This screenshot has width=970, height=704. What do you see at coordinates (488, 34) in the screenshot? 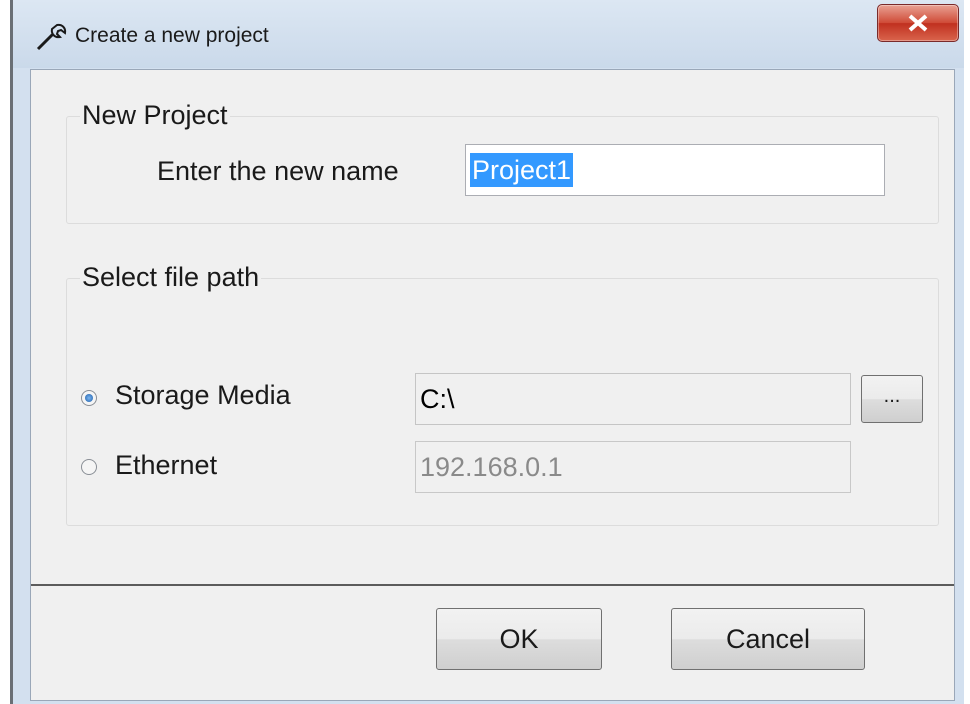
I see `title-bar: Create a new project` at bounding box center [488, 34].